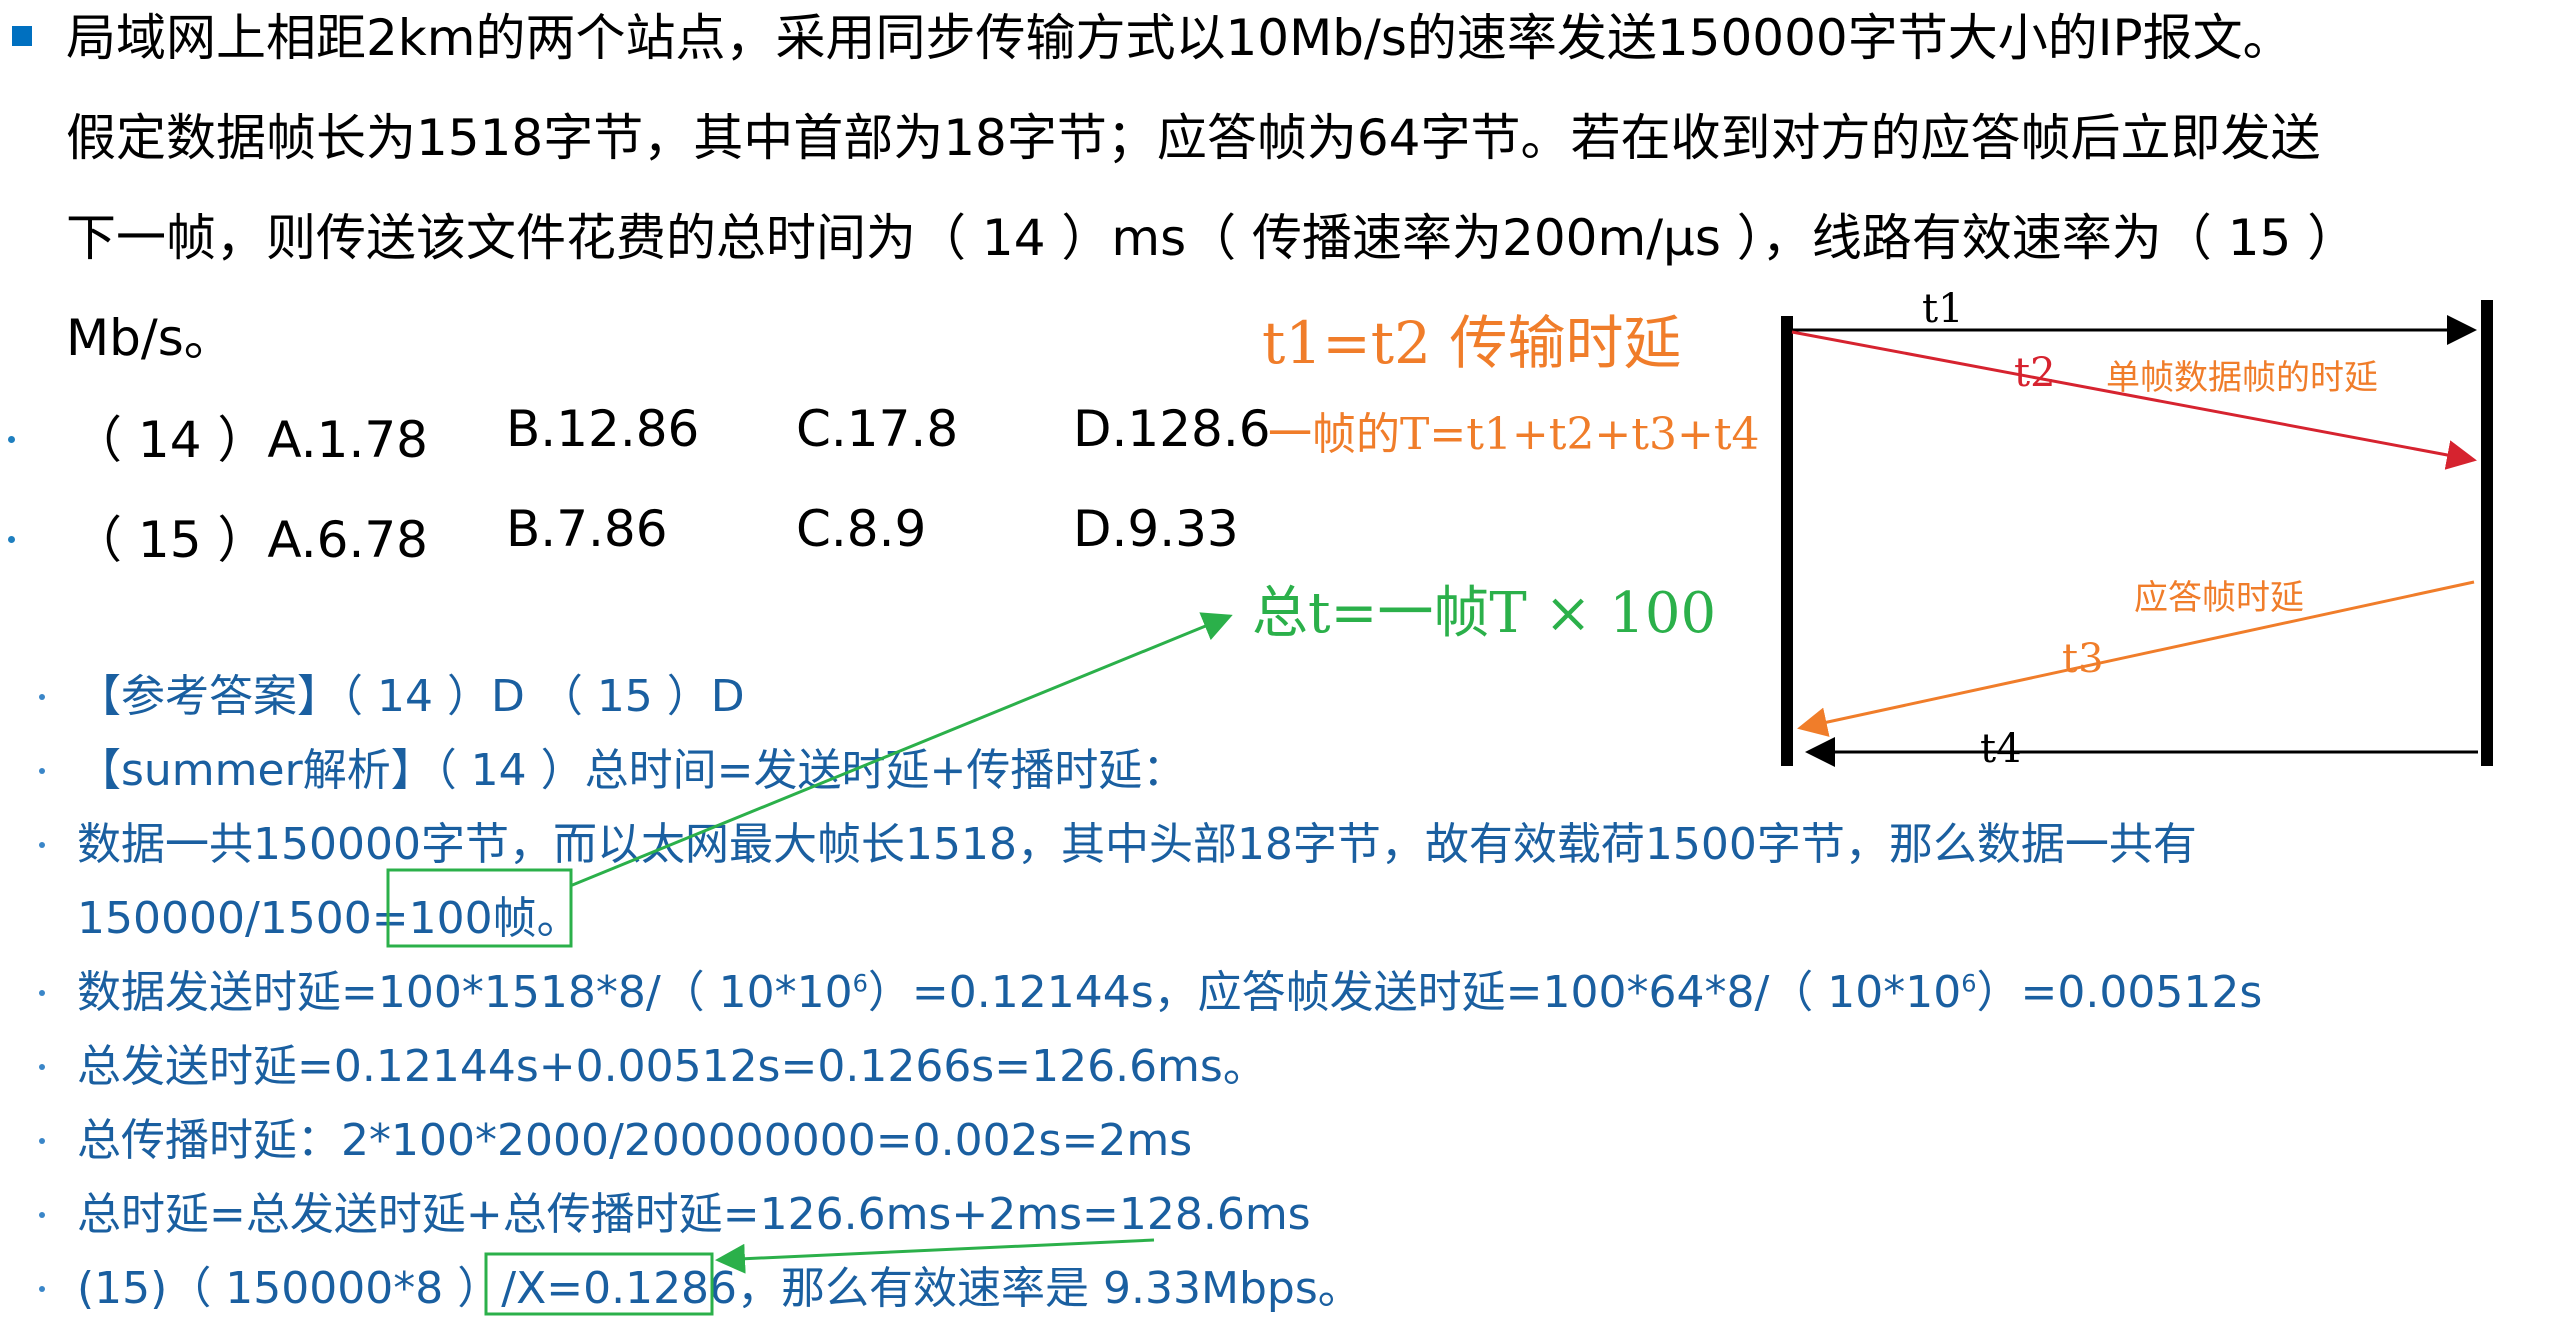 The image size is (2557, 1318). Describe the element at coordinates (2136, 658) in the screenshot. I see `t3-arrow` at that location.